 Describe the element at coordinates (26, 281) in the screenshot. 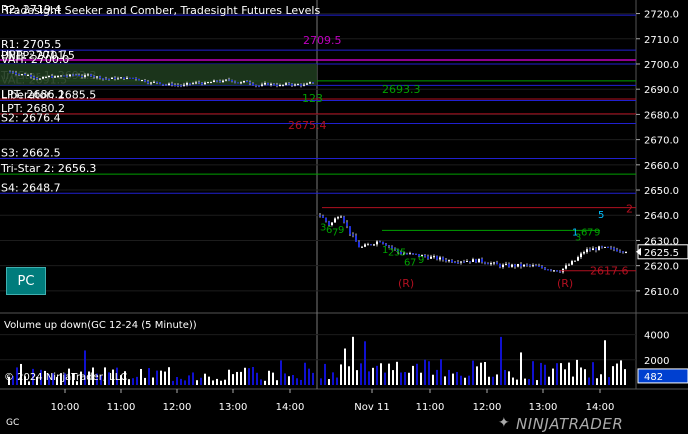

I see `pc-button: PC` at that location.